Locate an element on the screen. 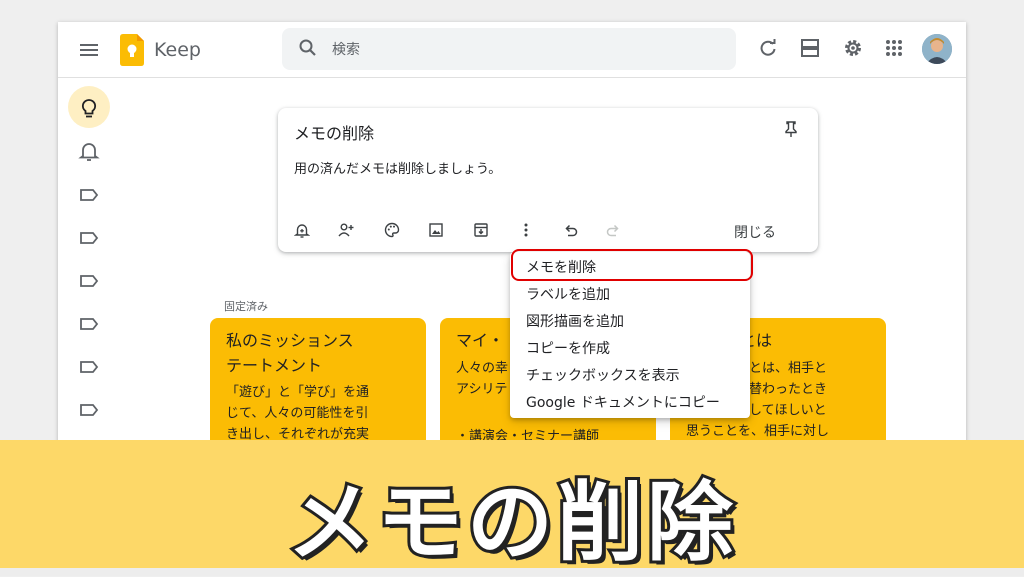  menu-item-show-checkboxes: チェックボックスを表示 is located at coordinates (603, 376).